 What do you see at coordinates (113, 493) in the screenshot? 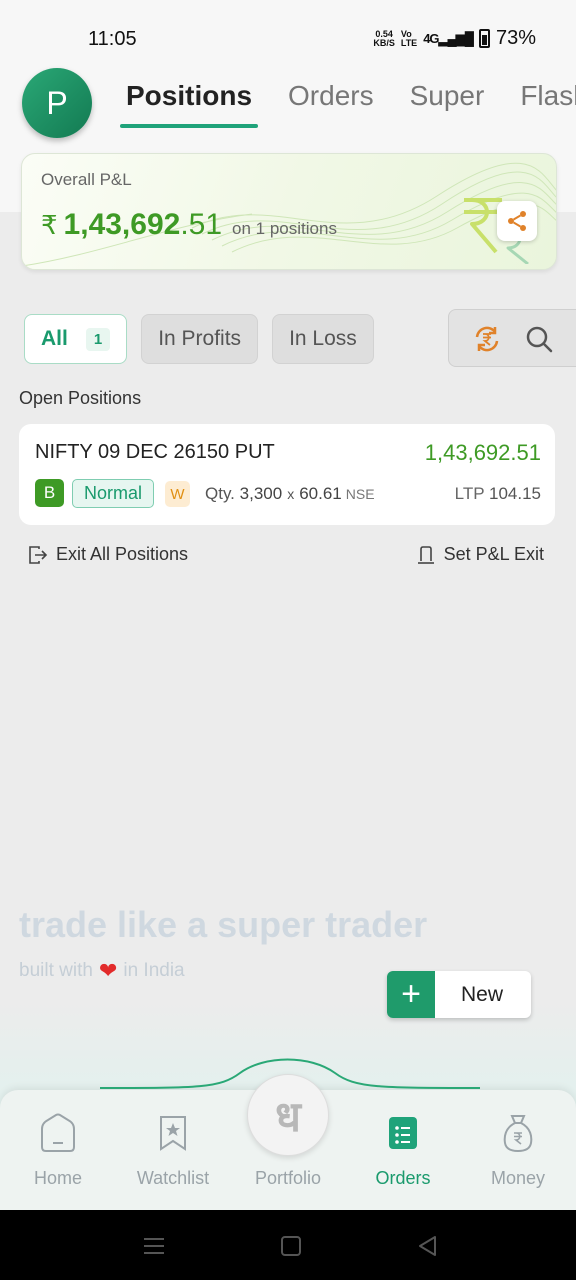
I see `product-type-badge: Normal` at bounding box center [113, 493].